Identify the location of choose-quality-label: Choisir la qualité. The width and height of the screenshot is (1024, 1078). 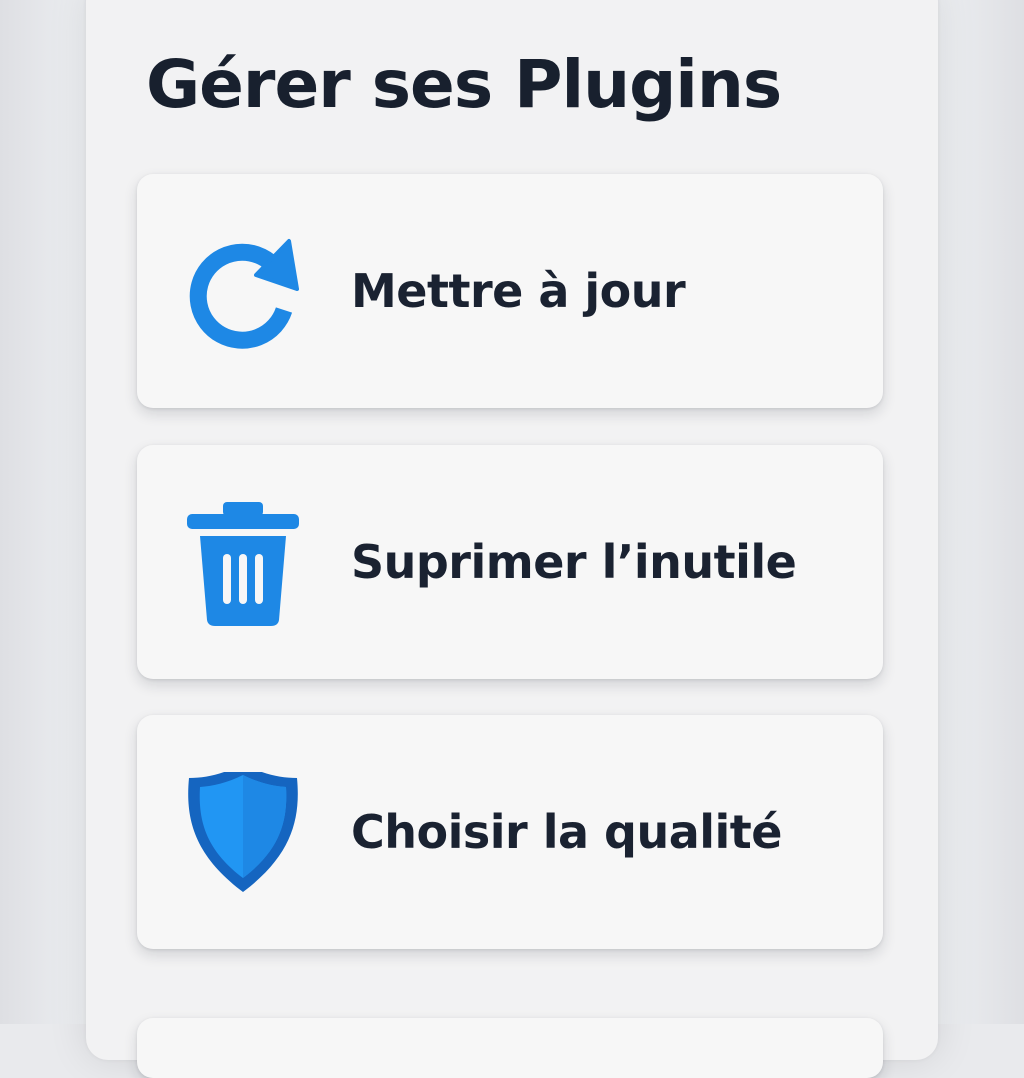
(567, 832).